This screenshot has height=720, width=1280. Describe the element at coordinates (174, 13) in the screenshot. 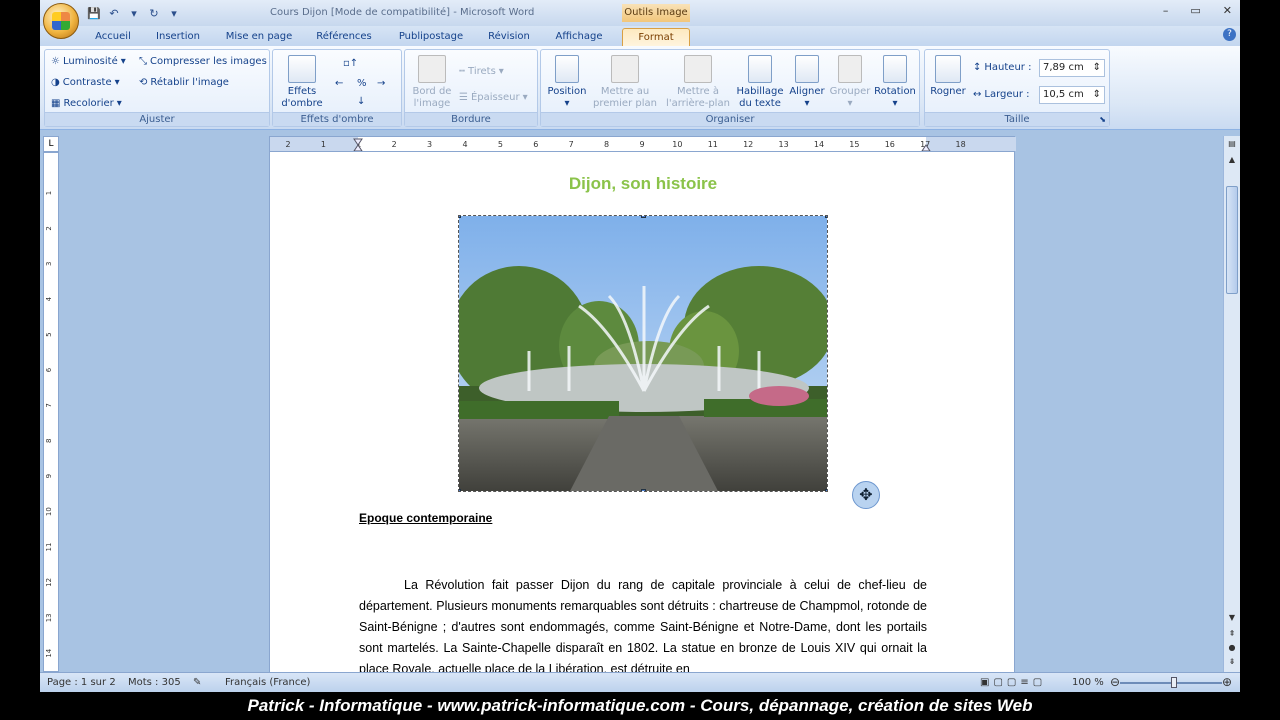

I see `customize-qat-icon: ▾` at that location.